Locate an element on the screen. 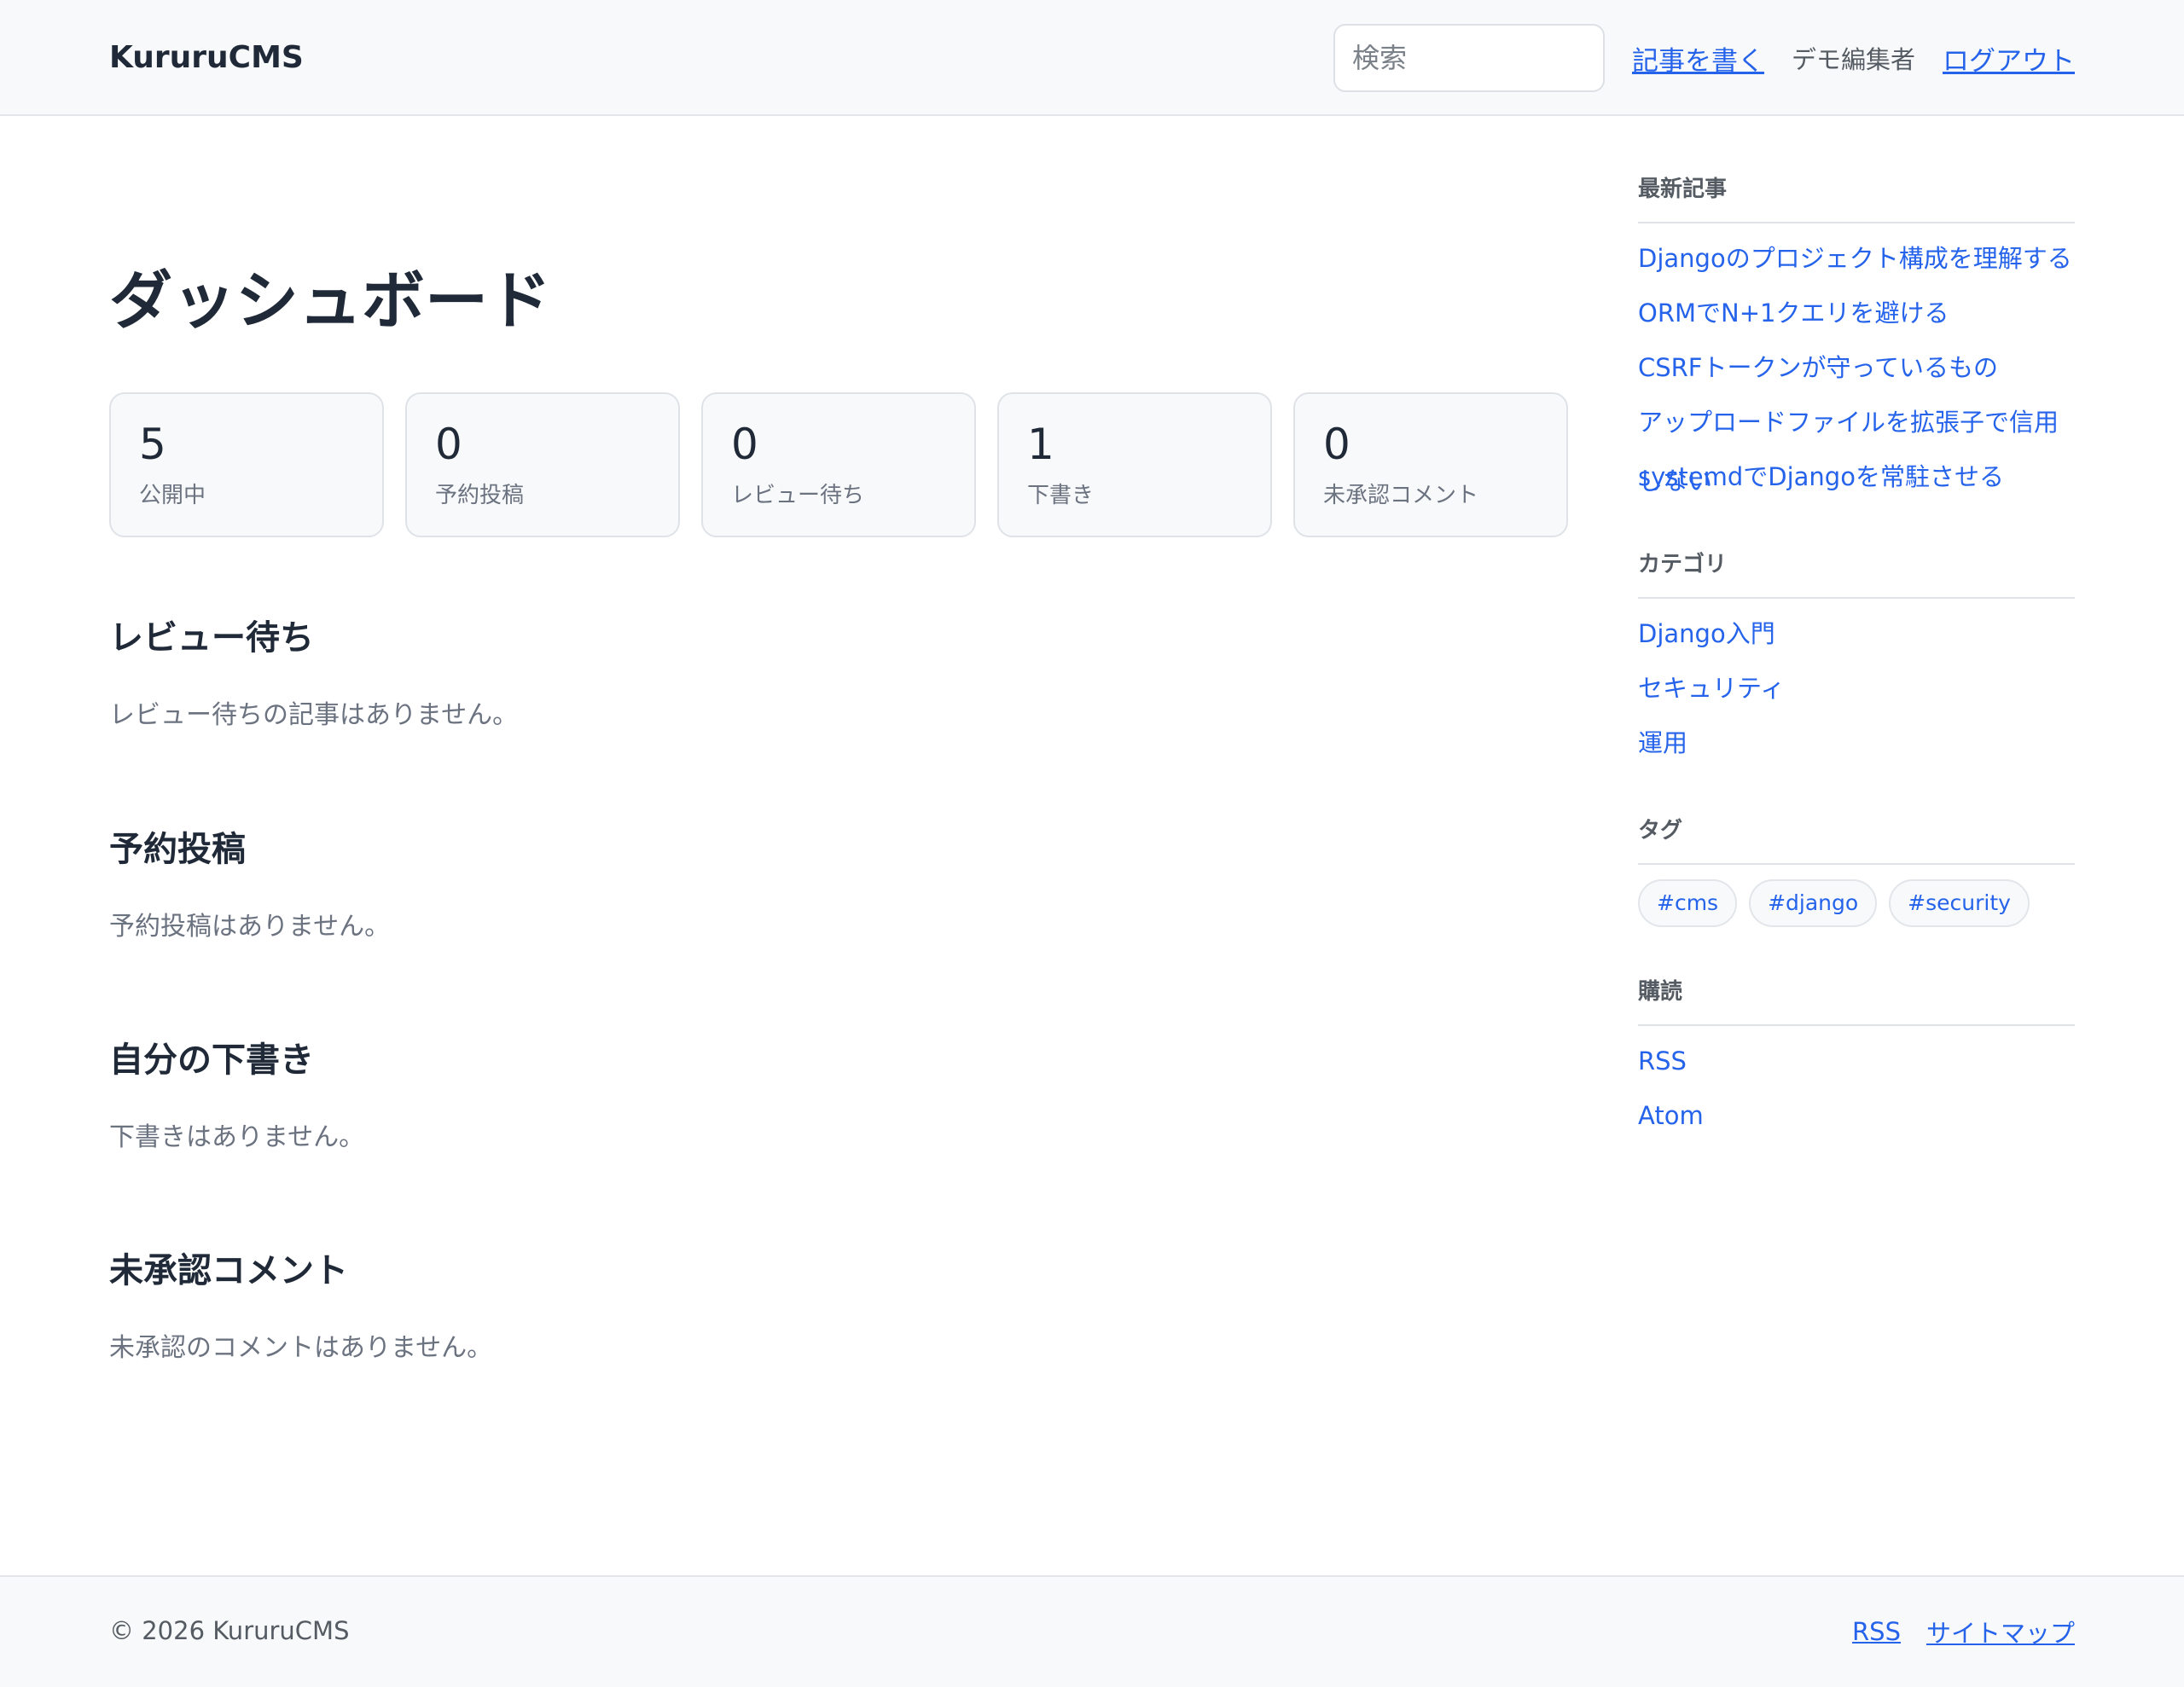 The height and width of the screenshot is (1687, 2184). list-item: セキュリティ is located at coordinates (1857, 688).